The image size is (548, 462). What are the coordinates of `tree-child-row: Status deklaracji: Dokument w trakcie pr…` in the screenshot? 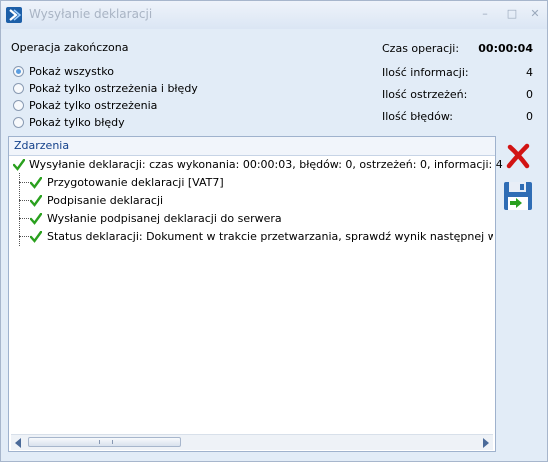 It's located at (261, 237).